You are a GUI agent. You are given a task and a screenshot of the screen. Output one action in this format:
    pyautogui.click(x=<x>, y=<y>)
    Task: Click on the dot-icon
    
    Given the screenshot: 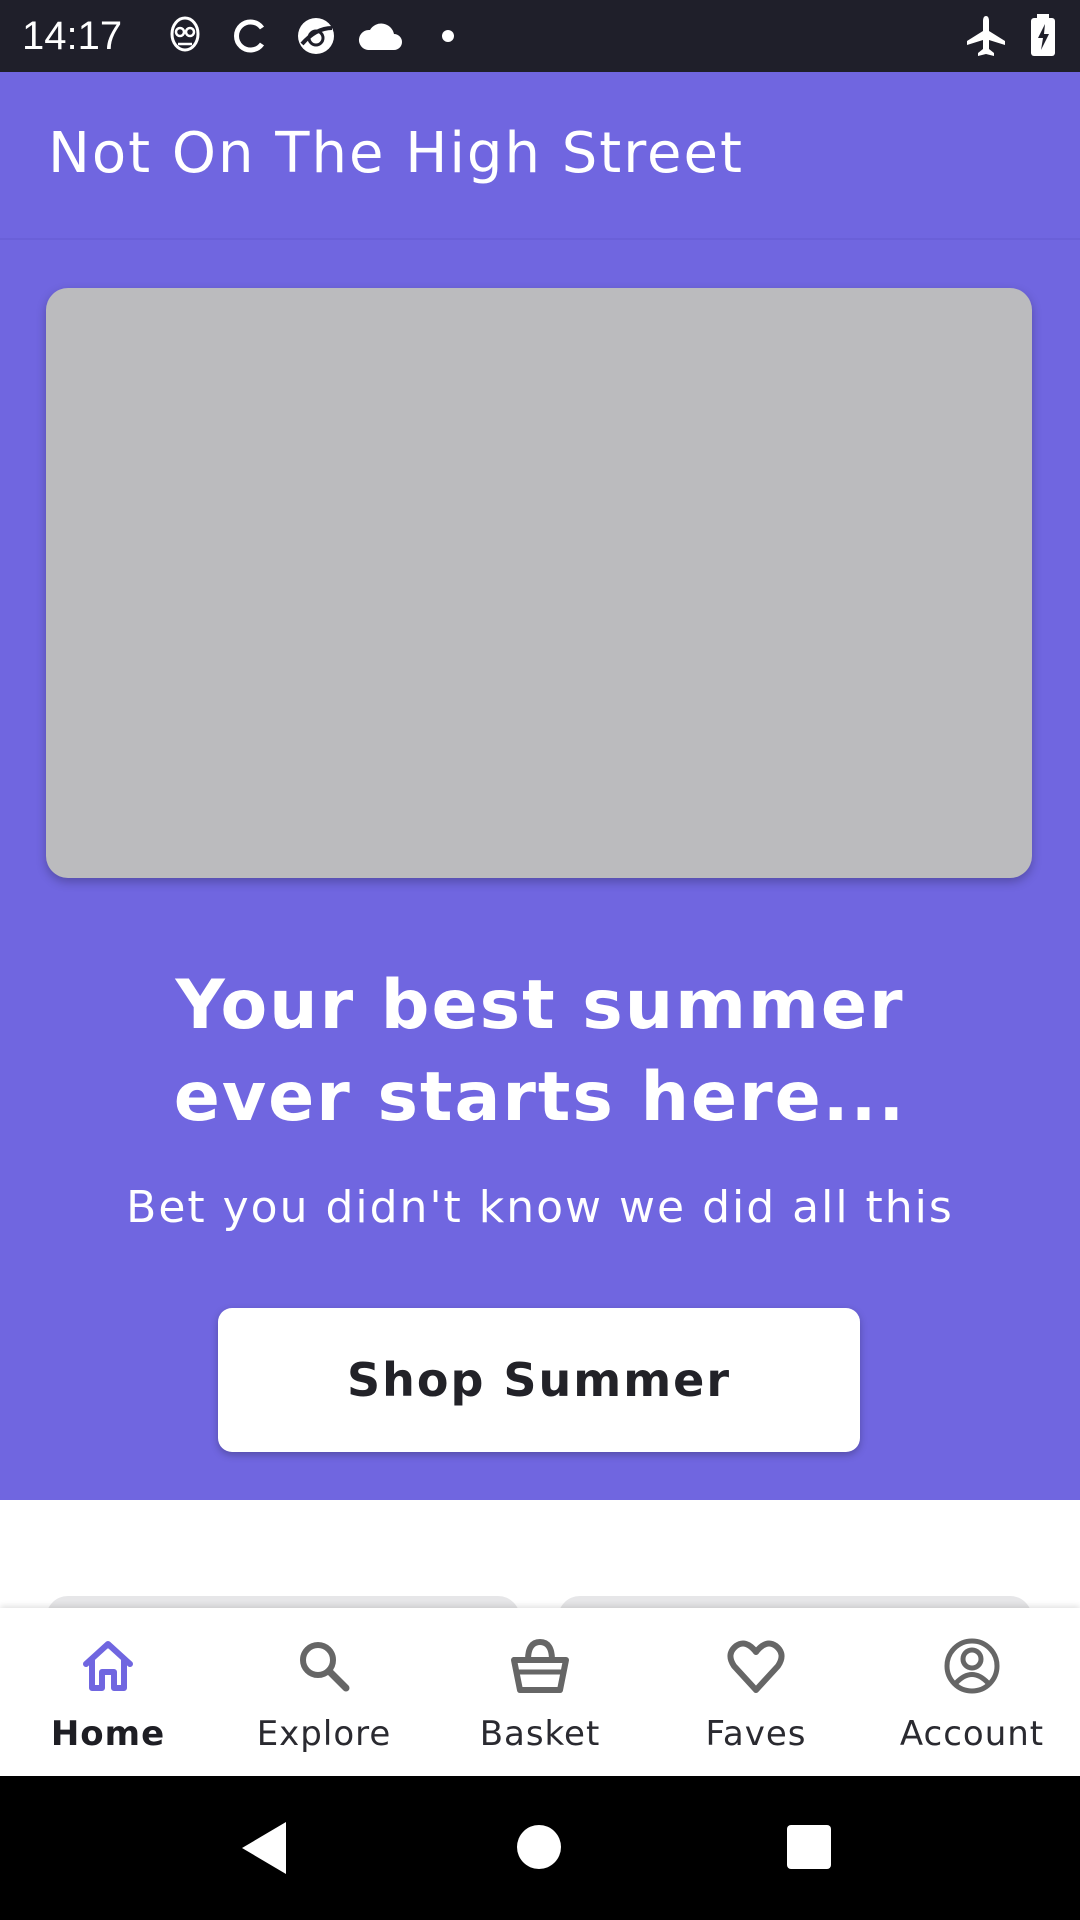 What is the action you would take?
    pyautogui.click(x=448, y=36)
    